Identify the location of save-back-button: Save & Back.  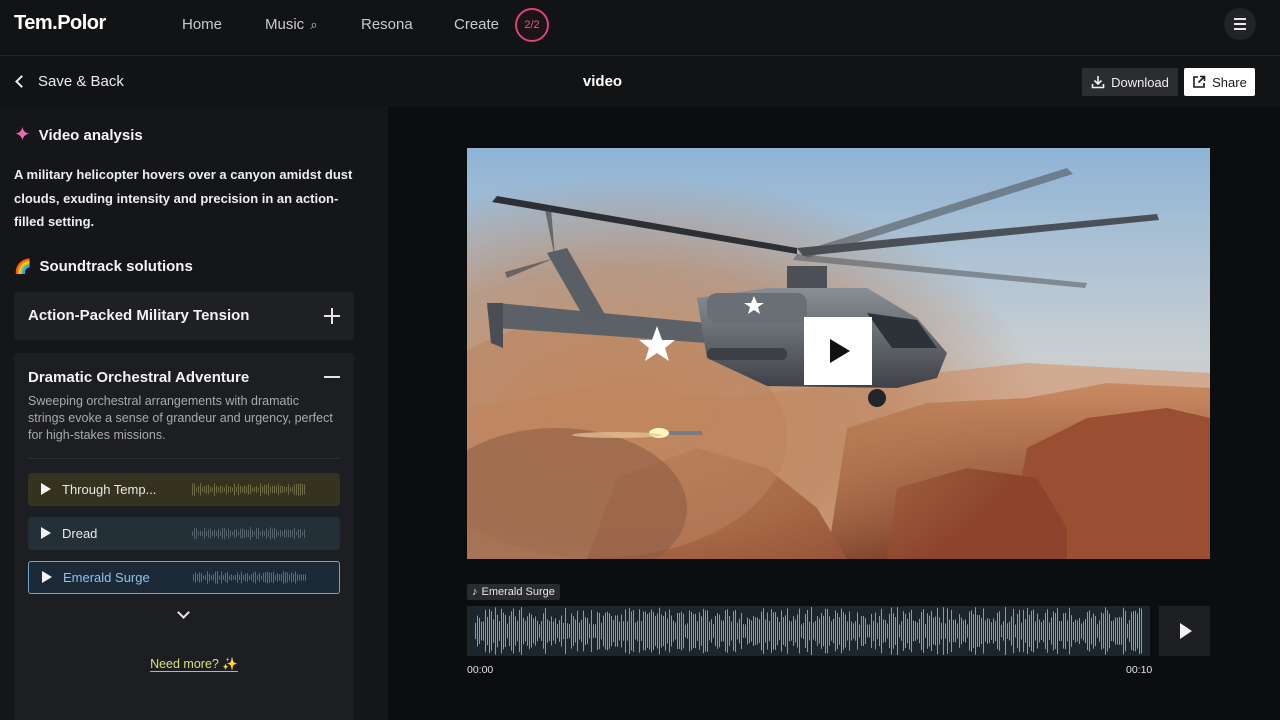
(69, 81).